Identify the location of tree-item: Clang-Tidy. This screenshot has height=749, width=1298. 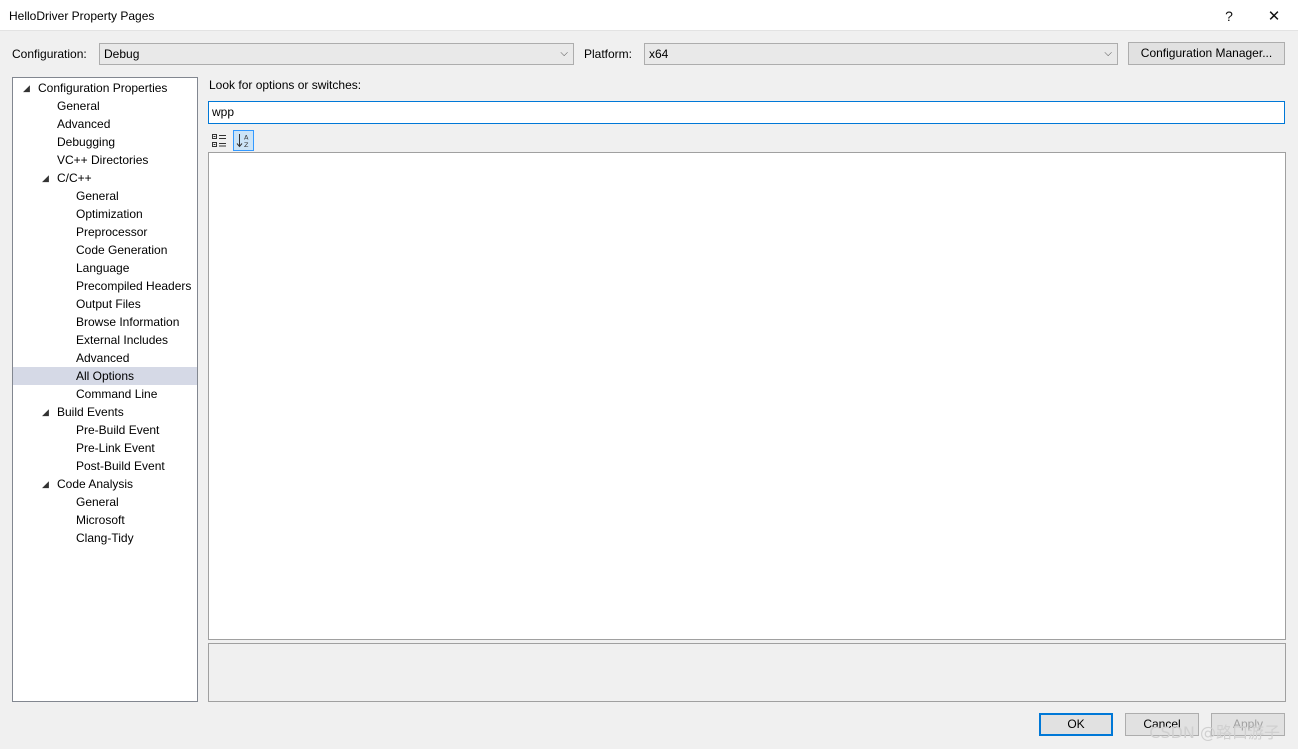
(105, 538).